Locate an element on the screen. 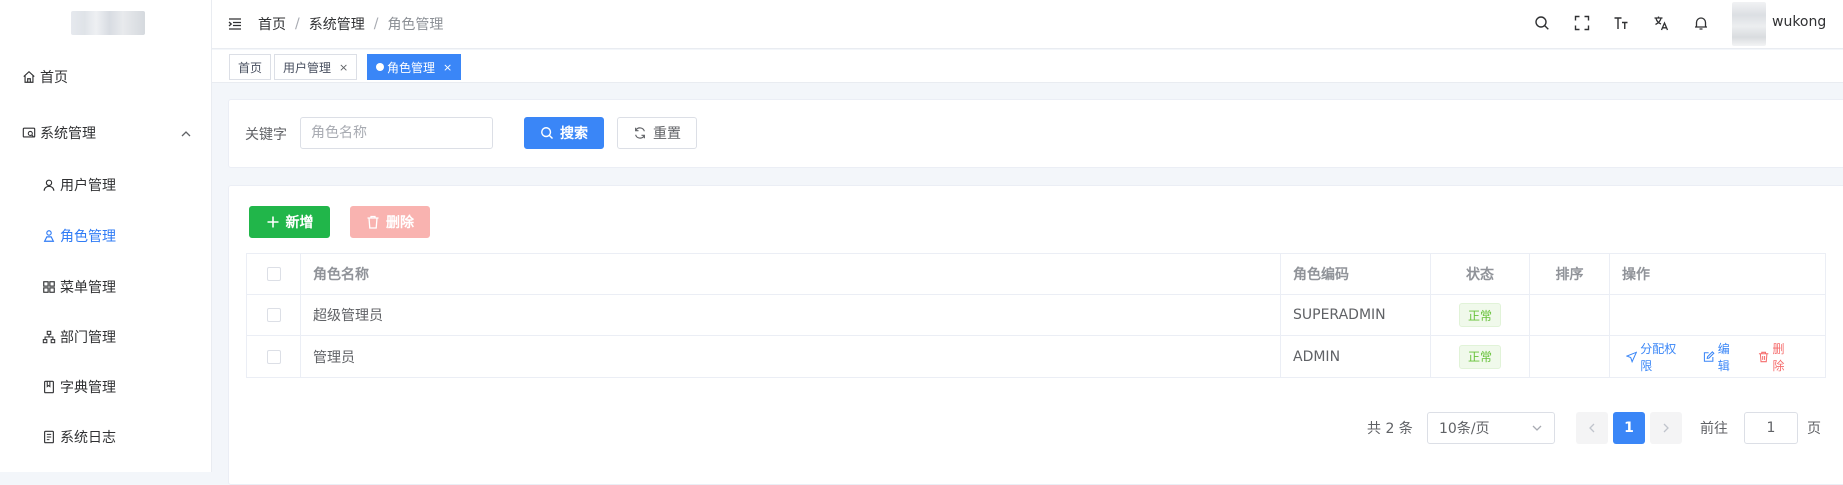  delete-button: 删除 is located at coordinates (390, 222).